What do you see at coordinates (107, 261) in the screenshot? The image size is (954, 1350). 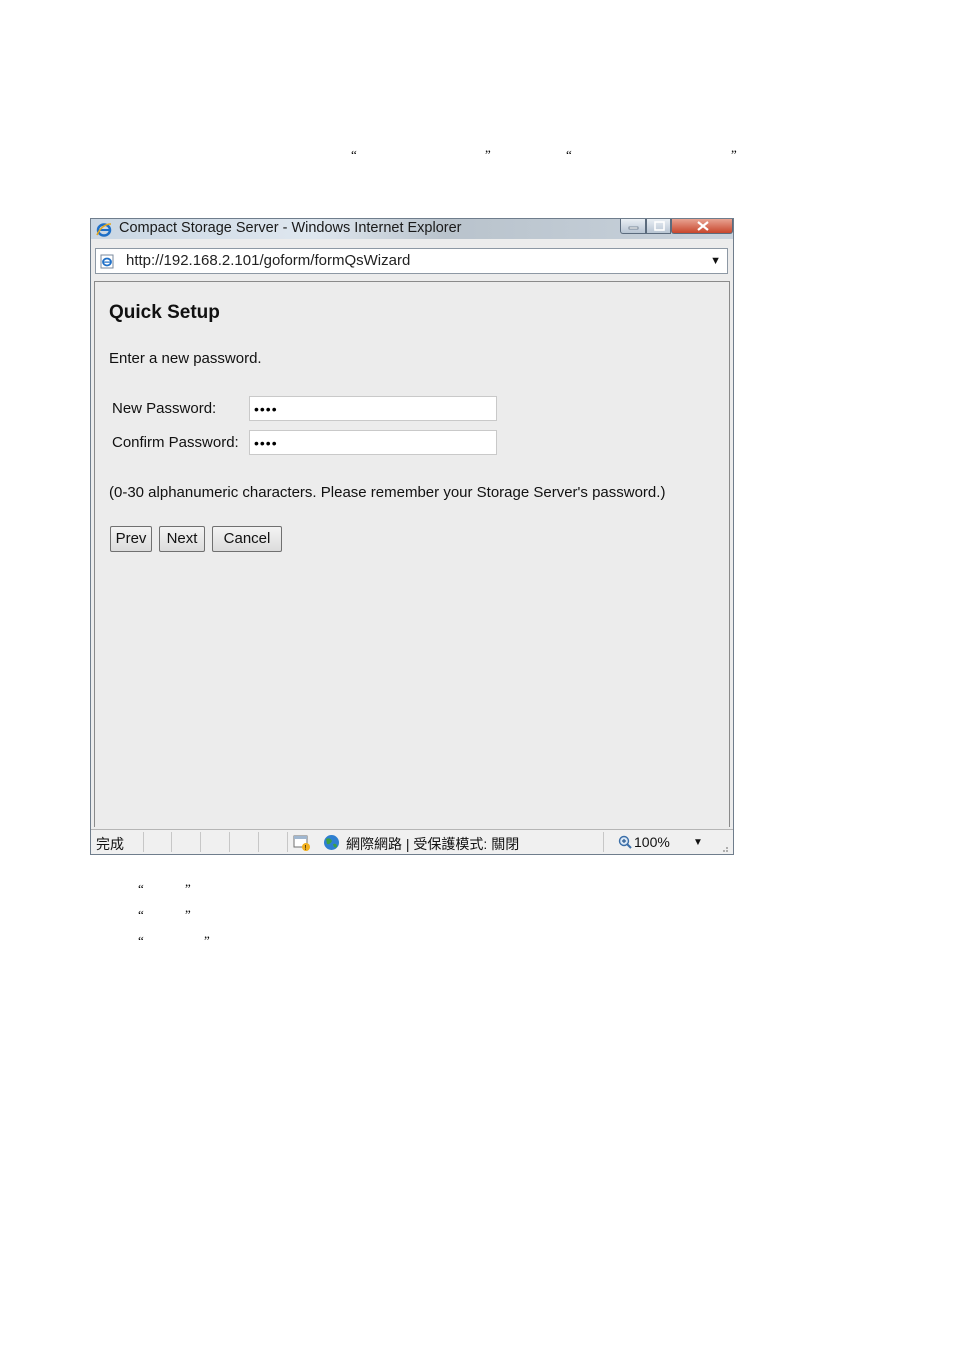 I see `page-icon` at bounding box center [107, 261].